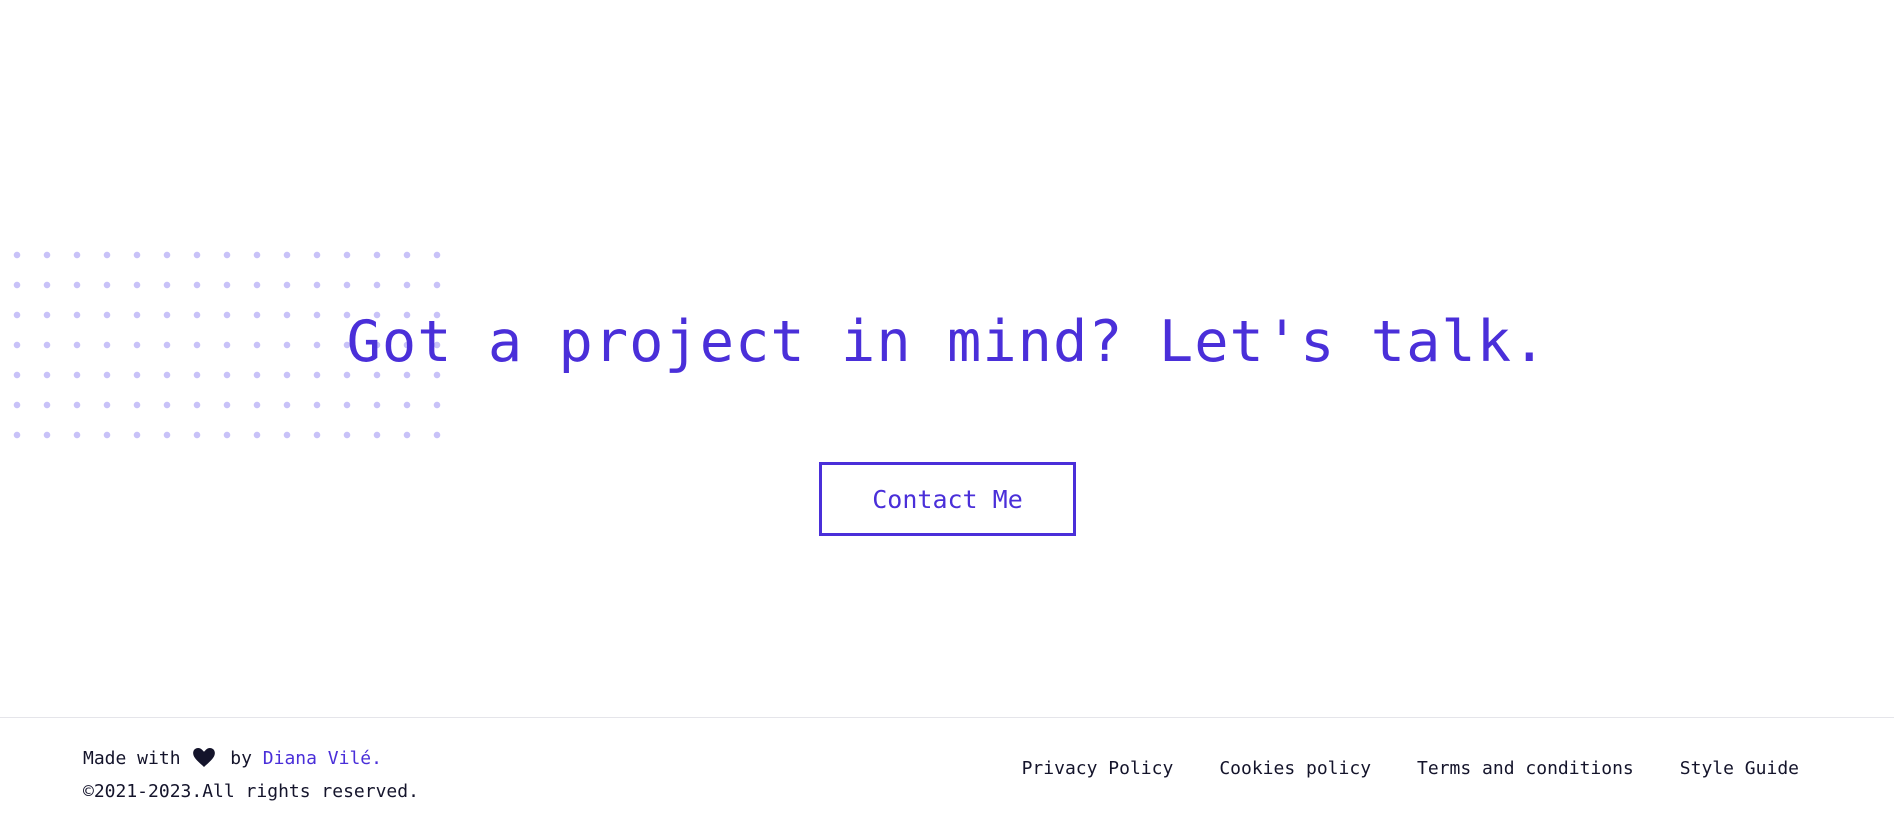  I want to click on author-link: Diana Vilé., so click(322, 758).